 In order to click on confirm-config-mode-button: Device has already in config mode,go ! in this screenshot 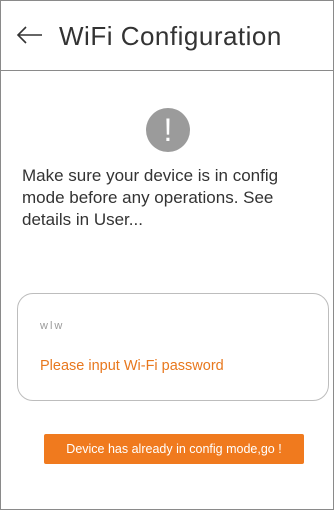, I will do `click(174, 449)`.